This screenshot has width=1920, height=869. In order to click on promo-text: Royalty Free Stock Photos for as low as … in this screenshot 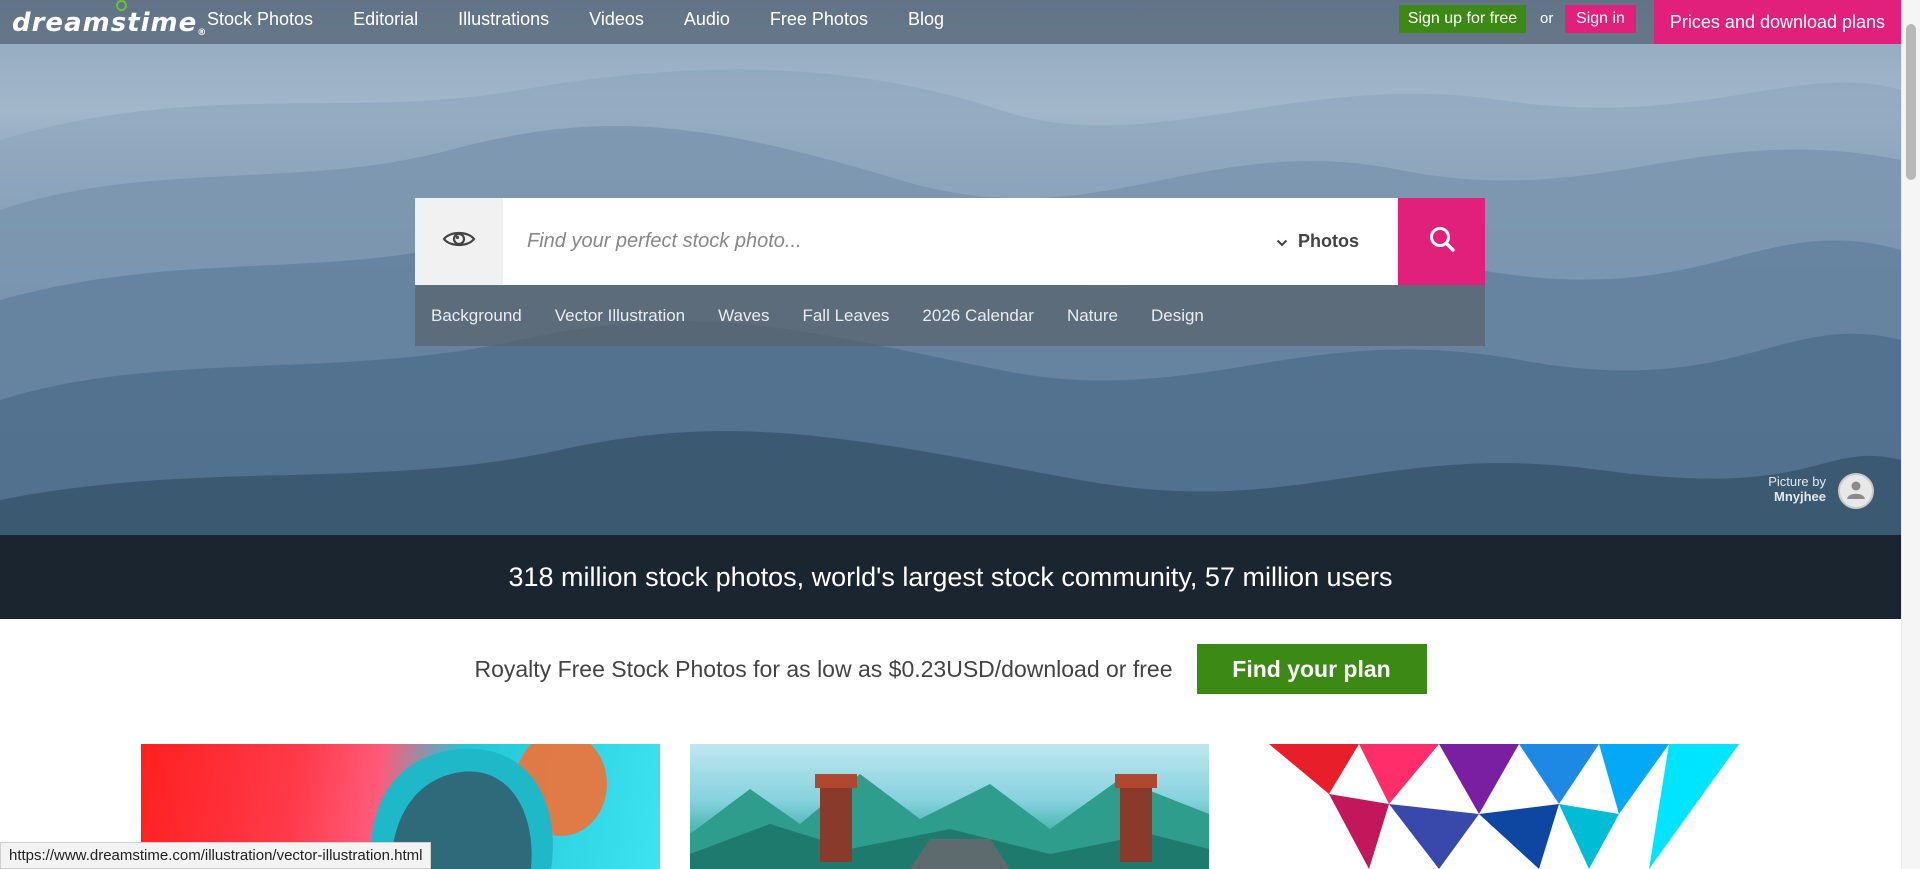, I will do `click(823, 668)`.